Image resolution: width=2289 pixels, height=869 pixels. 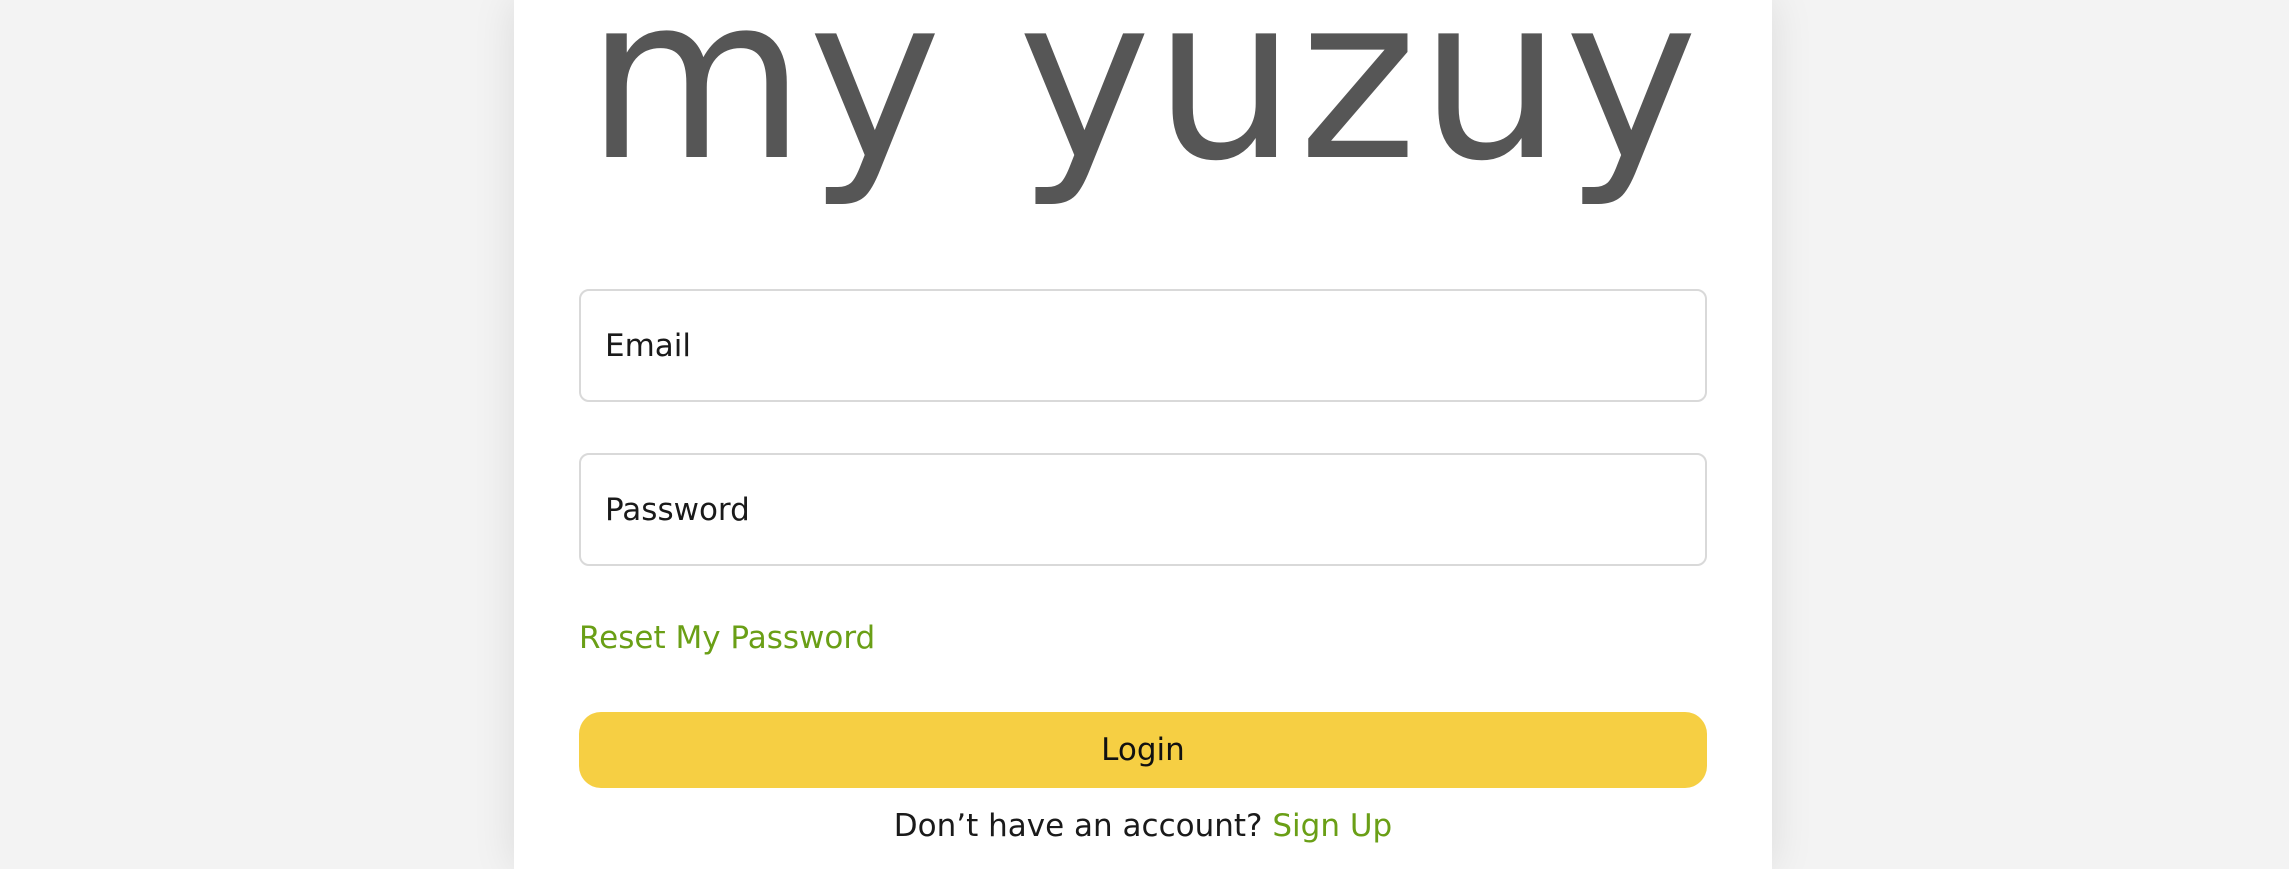 I want to click on email-field, so click(x=1143, y=345).